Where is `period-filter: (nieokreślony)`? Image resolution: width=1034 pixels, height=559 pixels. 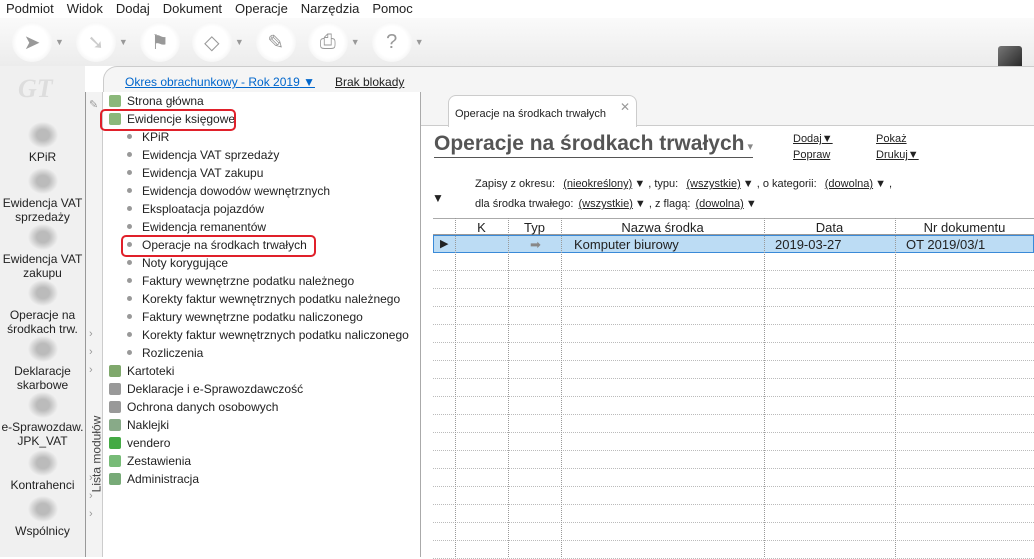
period-filter: (nieokreślony) is located at coordinates (597, 184).